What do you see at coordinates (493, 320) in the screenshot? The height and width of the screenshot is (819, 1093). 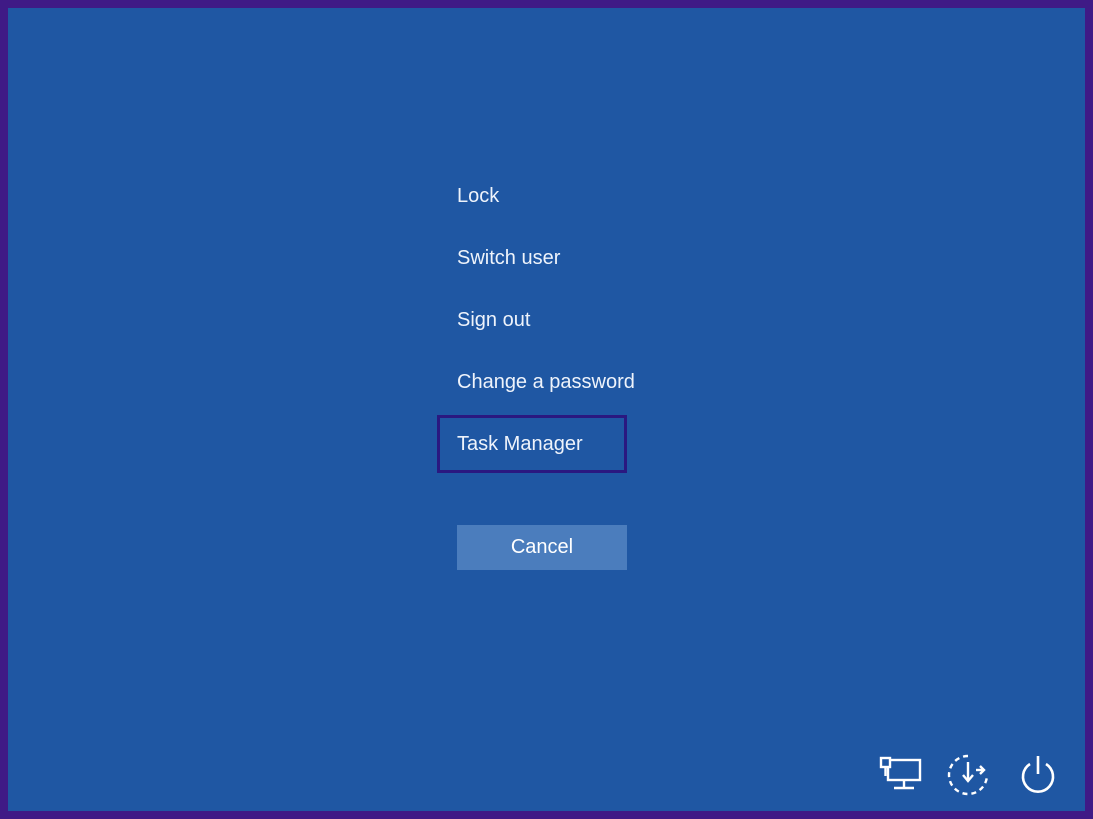 I see `sign-out-option: Sign out` at bounding box center [493, 320].